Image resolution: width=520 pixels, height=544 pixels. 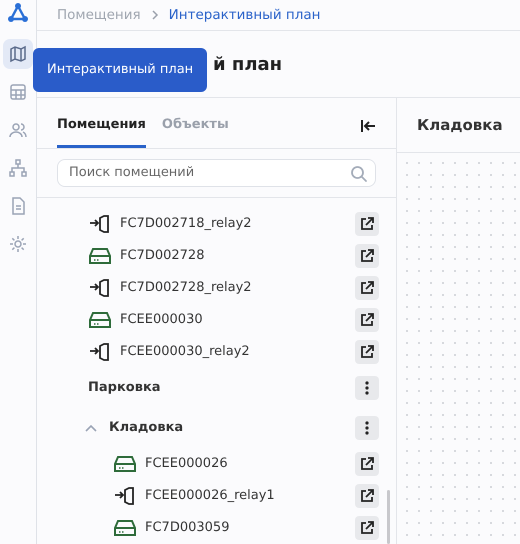 I want to click on device-name: FC7D002728, so click(x=237, y=256).